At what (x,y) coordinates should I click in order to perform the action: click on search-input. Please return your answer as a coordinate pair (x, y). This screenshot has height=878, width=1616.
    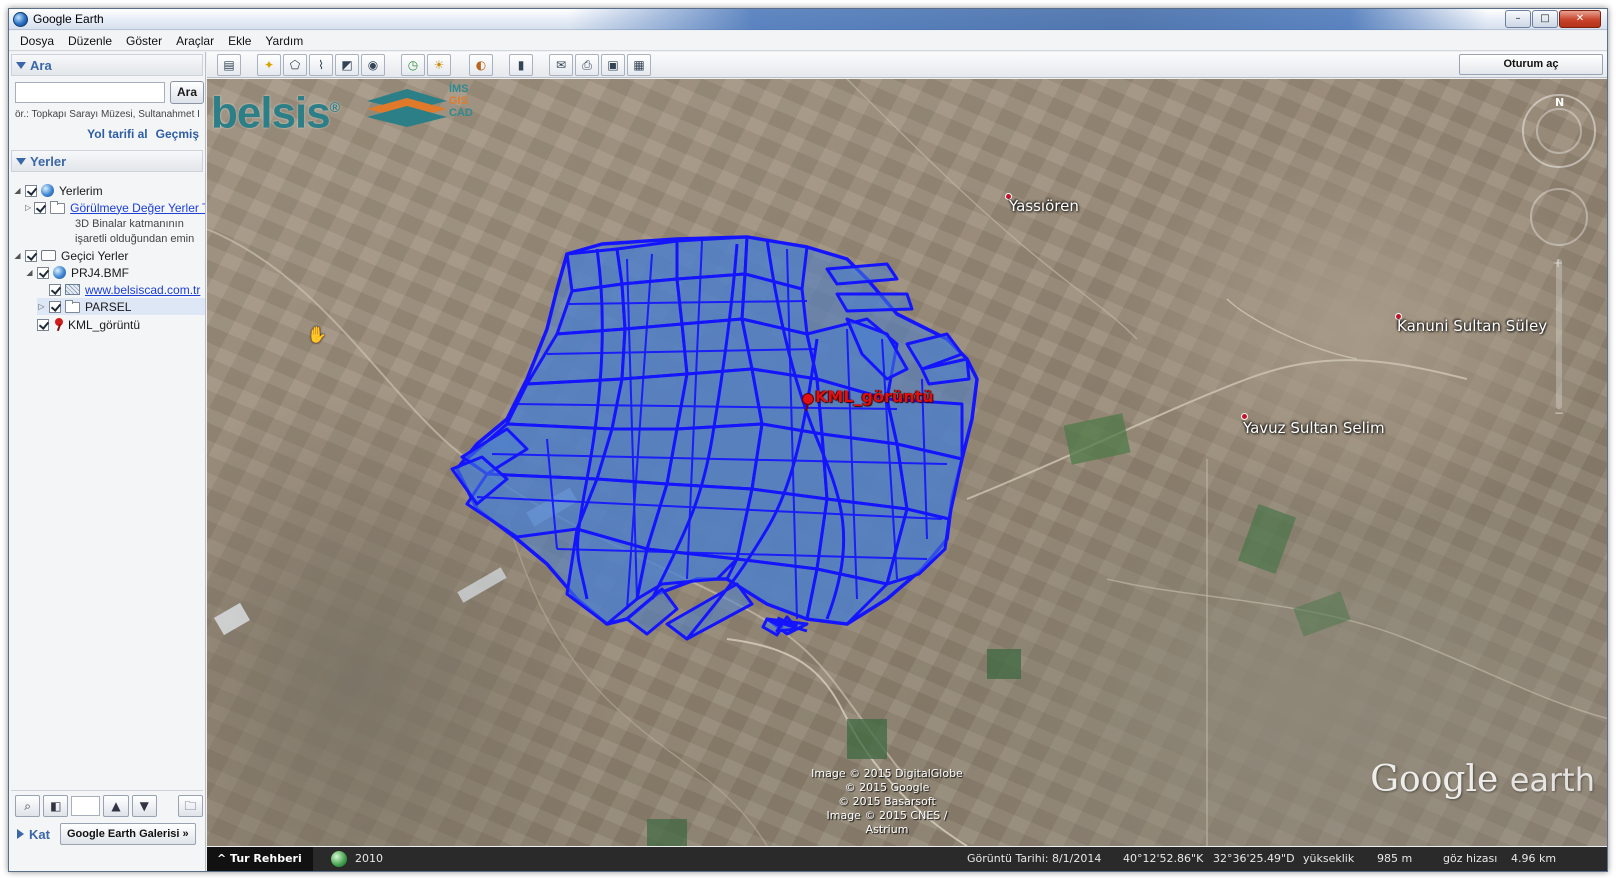
    Looking at the image, I should click on (90, 92).